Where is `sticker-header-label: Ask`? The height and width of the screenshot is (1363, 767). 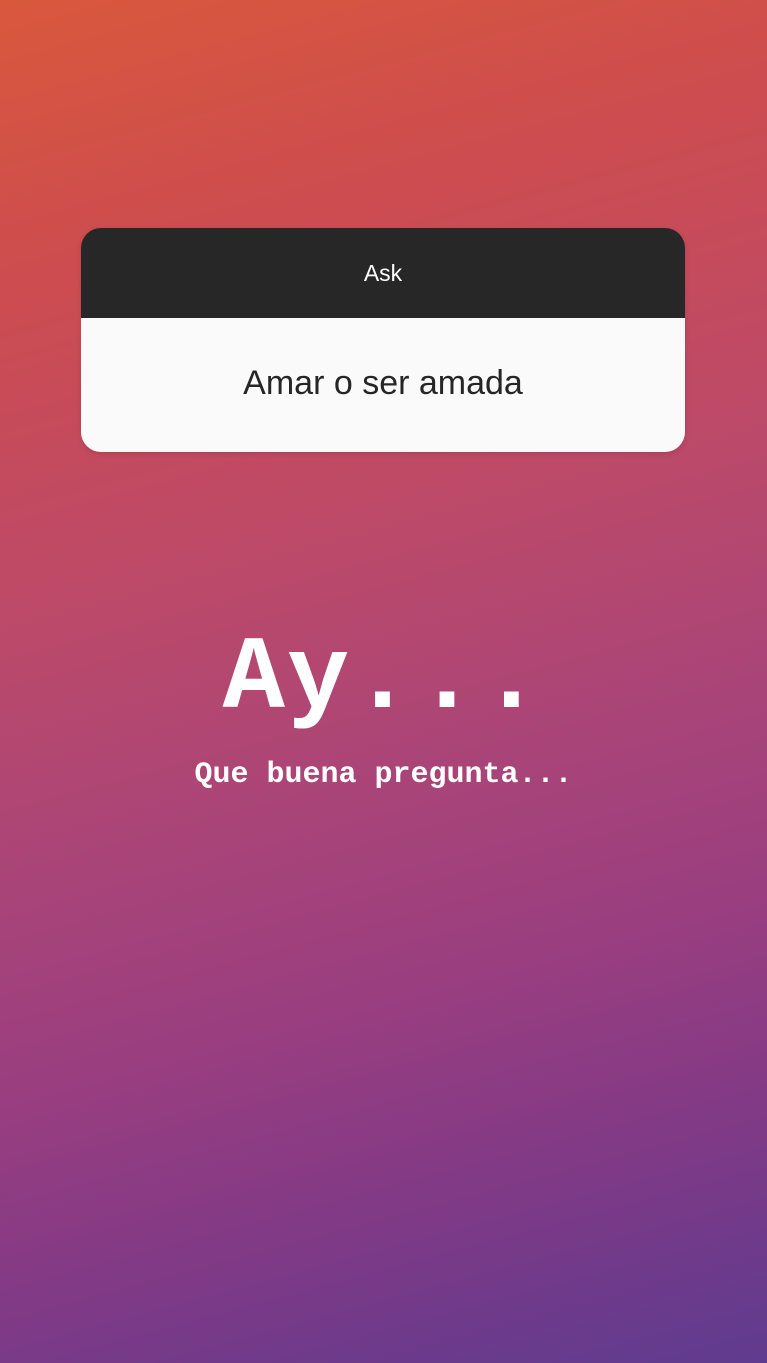
sticker-header-label: Ask is located at coordinates (383, 272).